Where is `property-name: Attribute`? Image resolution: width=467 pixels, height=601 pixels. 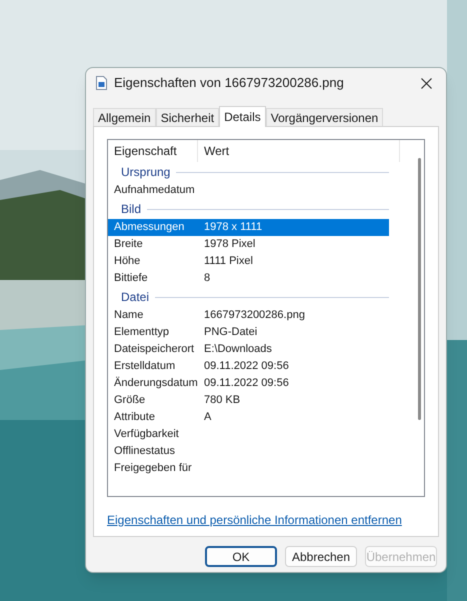
property-name: Attribute is located at coordinates (134, 418).